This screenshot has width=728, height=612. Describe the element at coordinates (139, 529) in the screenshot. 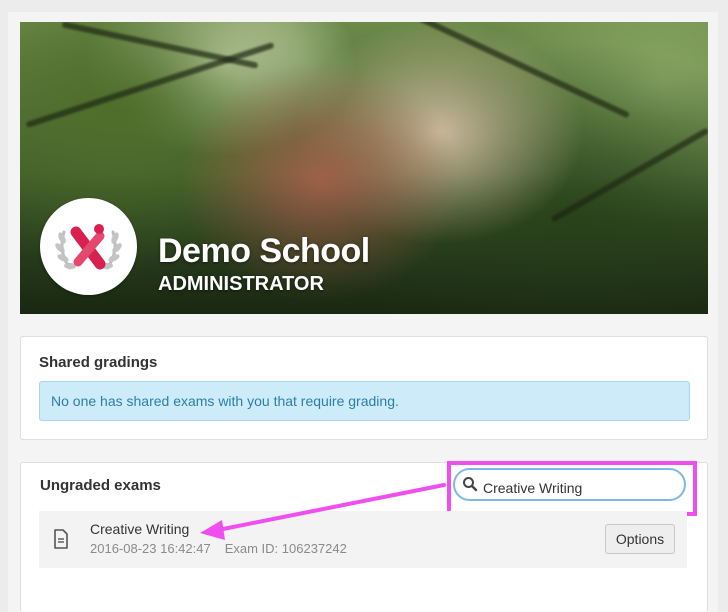

I see `exam-title: Creative Writing` at that location.